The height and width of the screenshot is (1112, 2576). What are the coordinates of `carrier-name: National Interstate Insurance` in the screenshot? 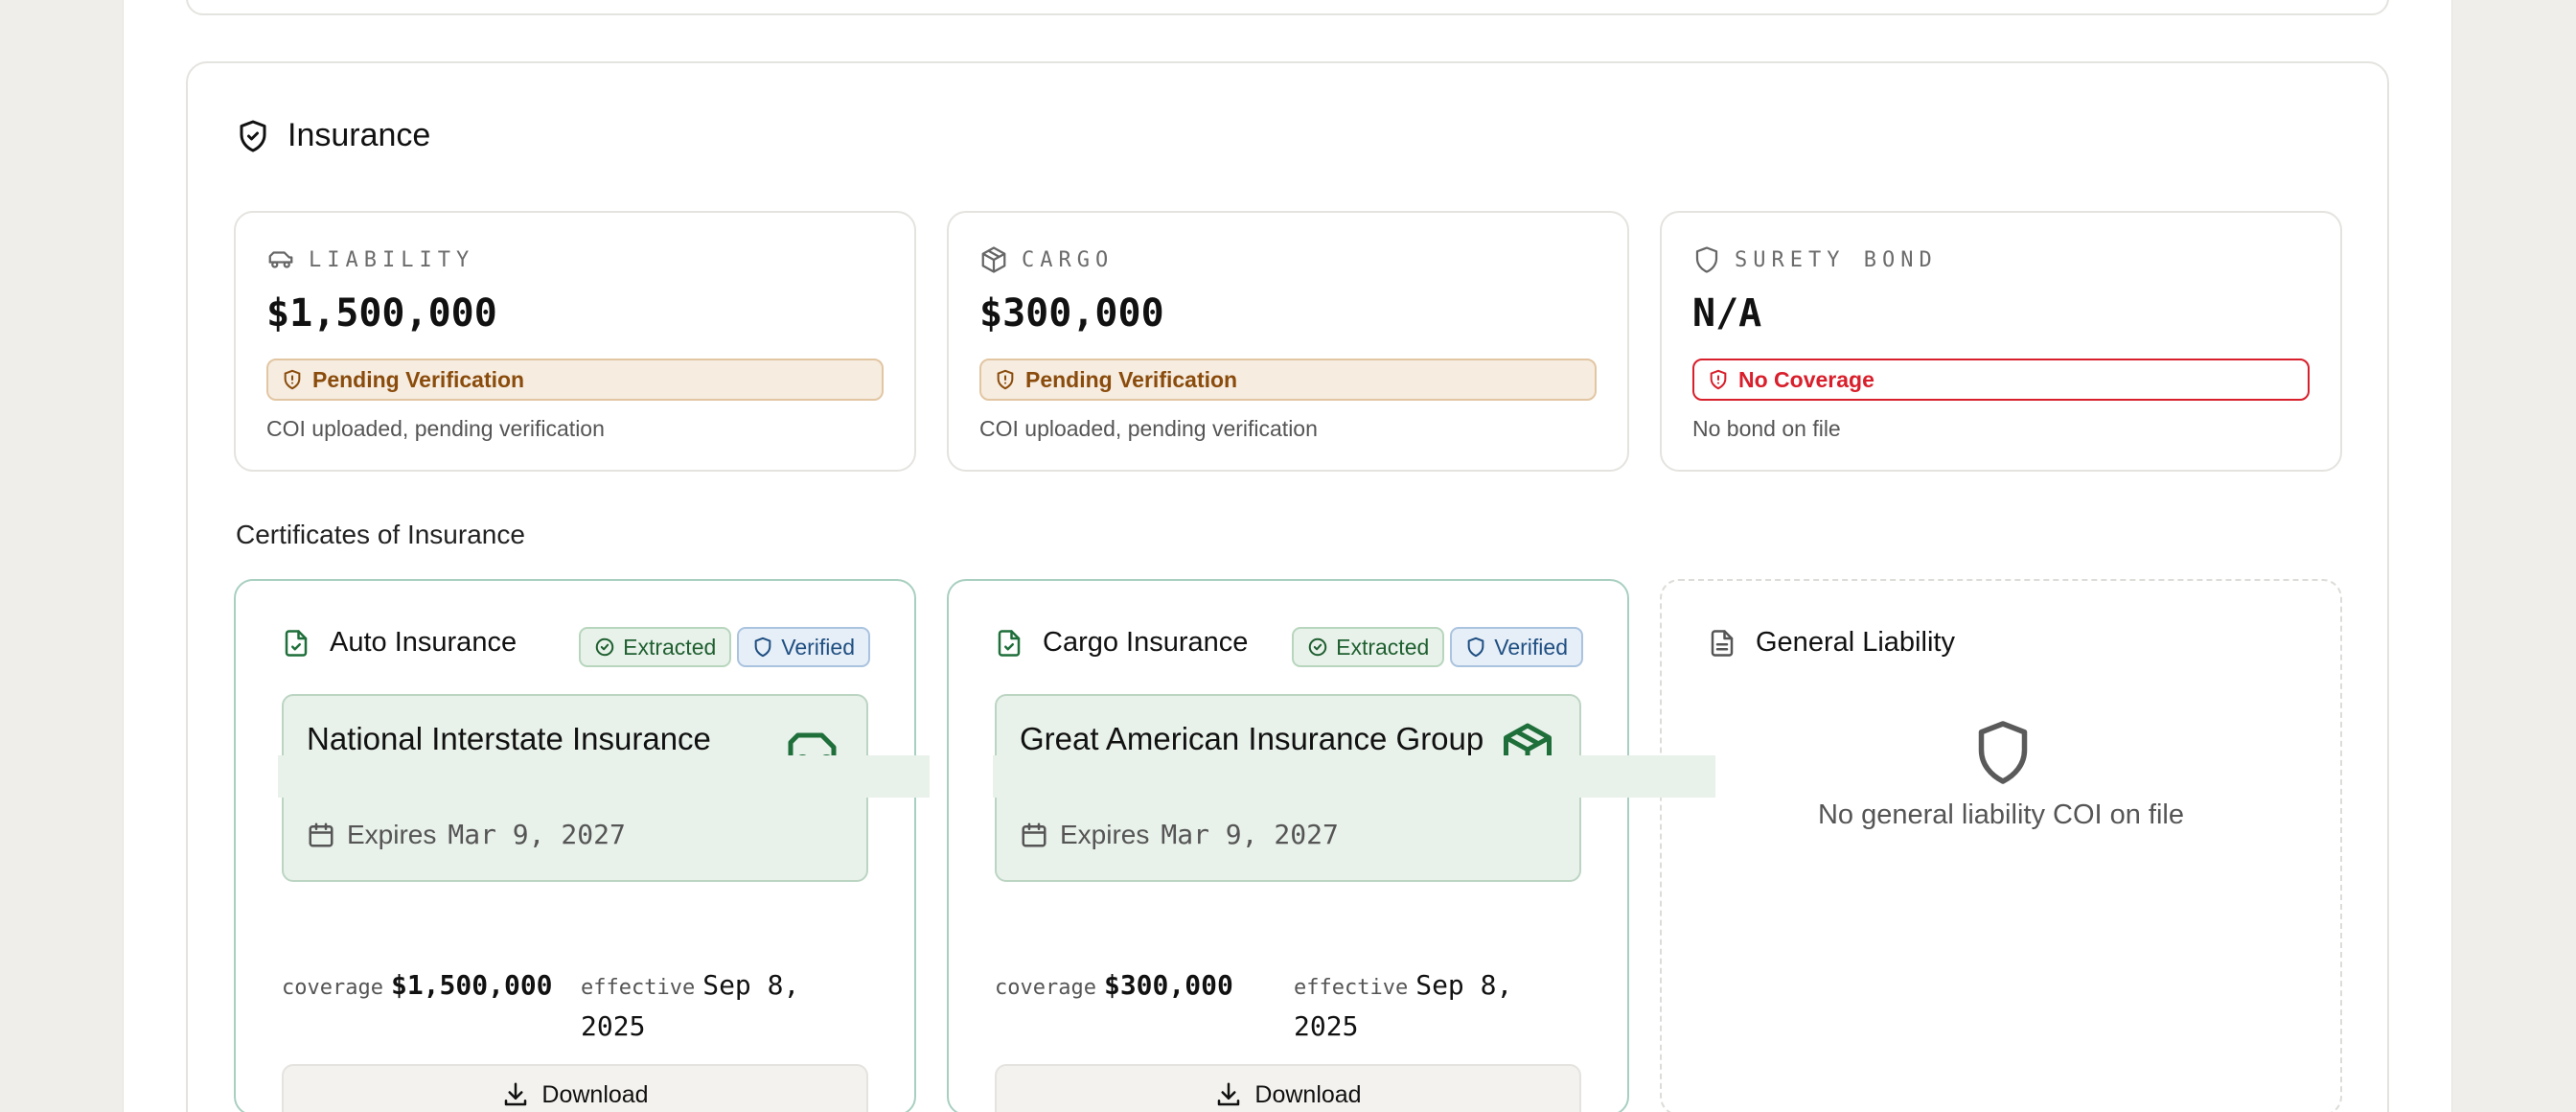 It's located at (509, 738).